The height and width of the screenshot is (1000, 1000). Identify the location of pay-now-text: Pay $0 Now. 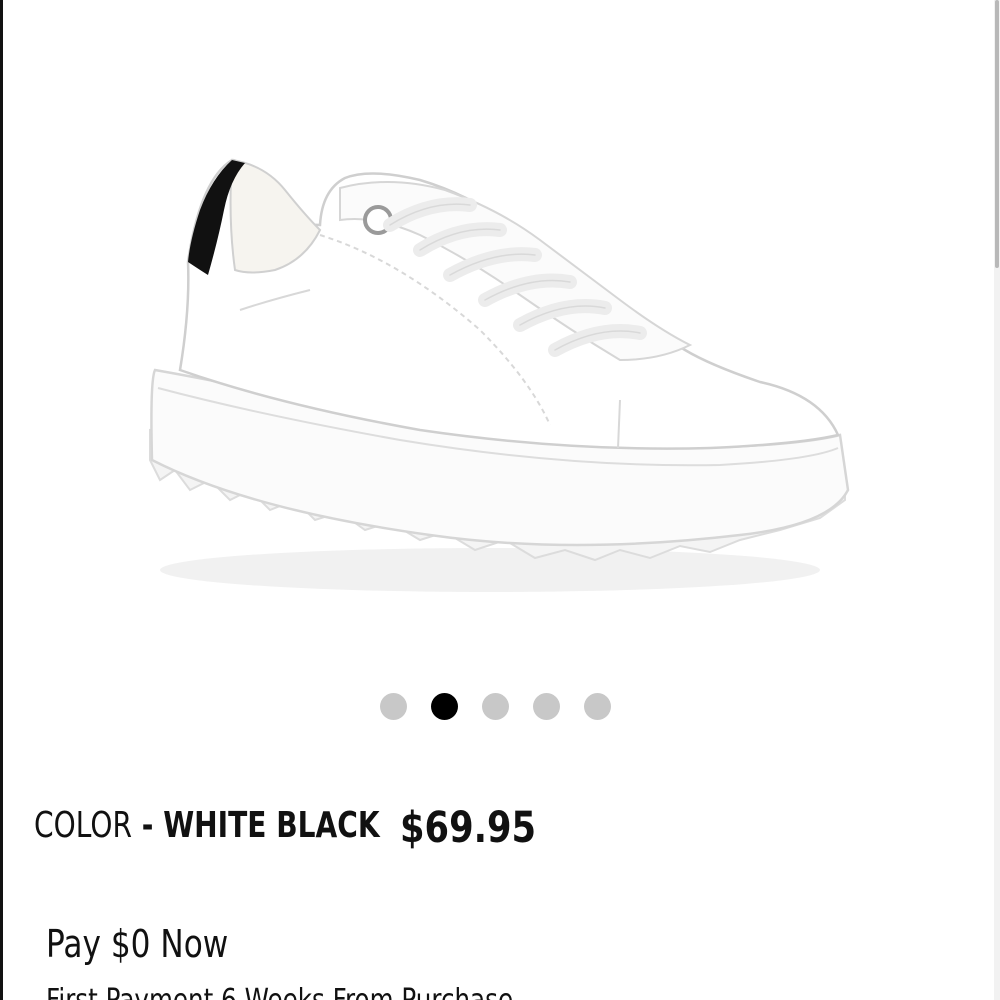
(137, 944).